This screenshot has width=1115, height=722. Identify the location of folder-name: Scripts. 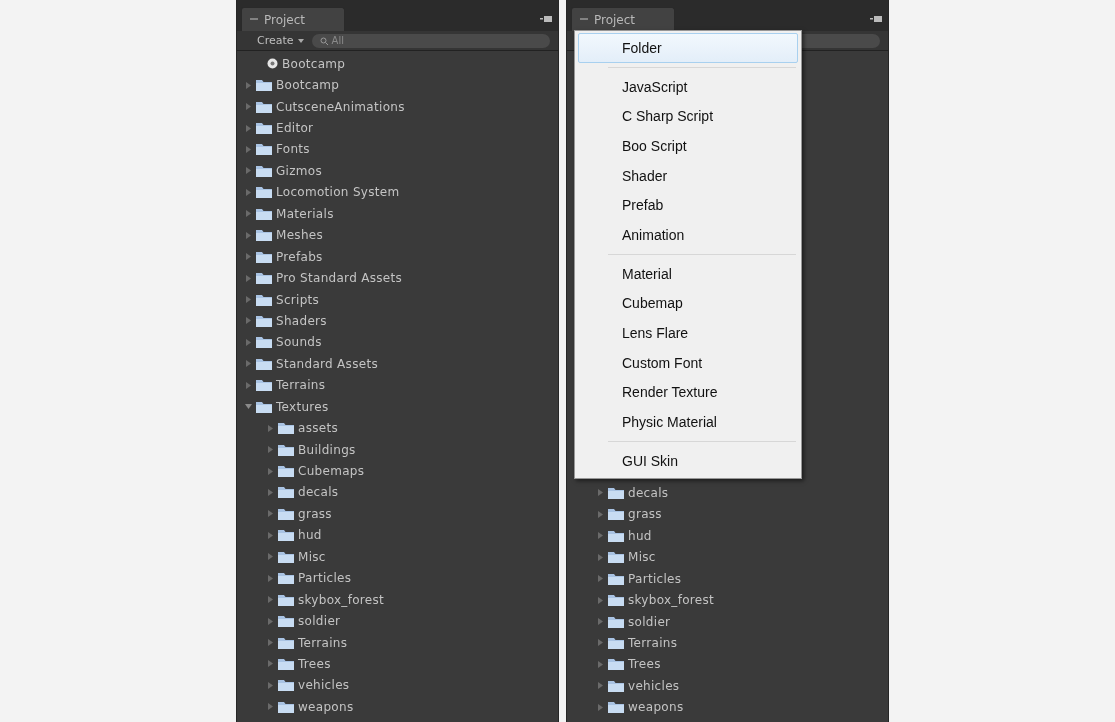
(298, 299).